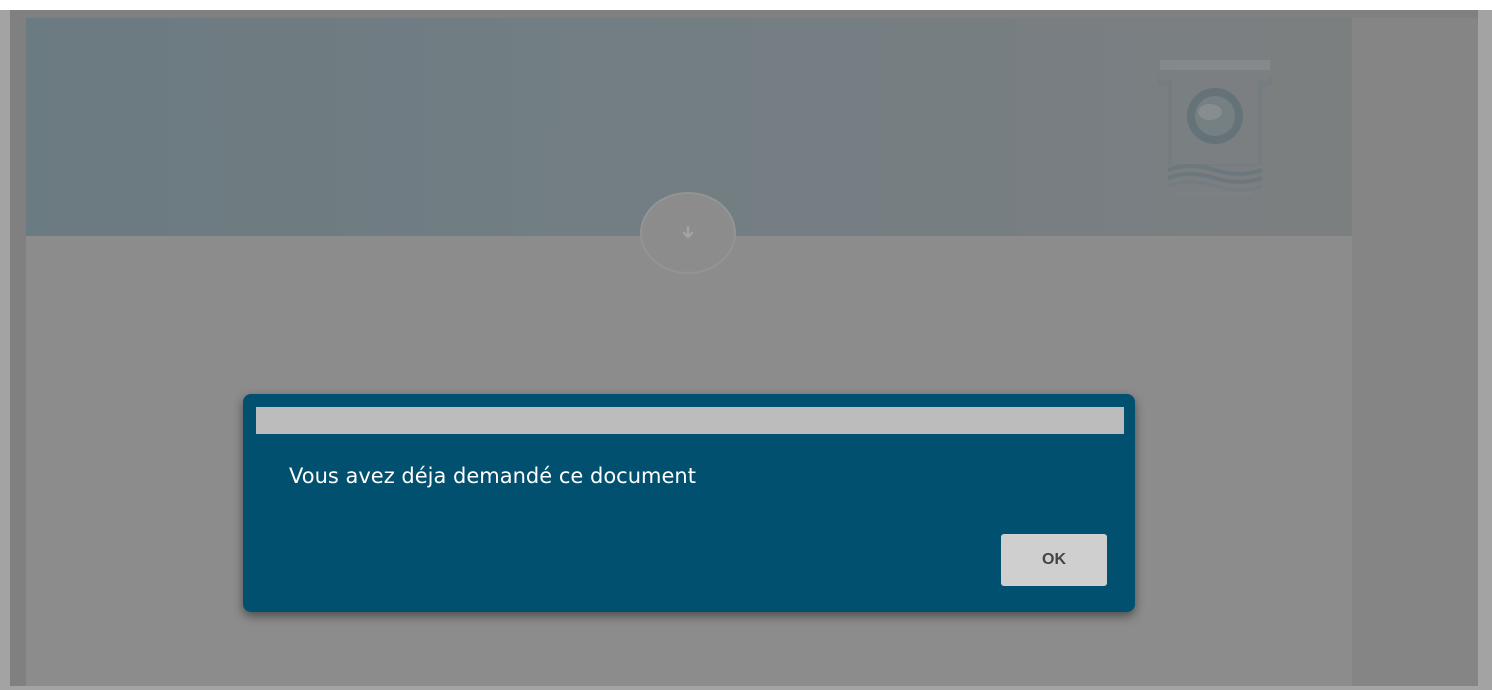 The height and width of the screenshot is (690, 1492). Describe the element at coordinates (492, 476) in the screenshot. I see `dialog-message: Vous avez déja demandé ce document` at that location.